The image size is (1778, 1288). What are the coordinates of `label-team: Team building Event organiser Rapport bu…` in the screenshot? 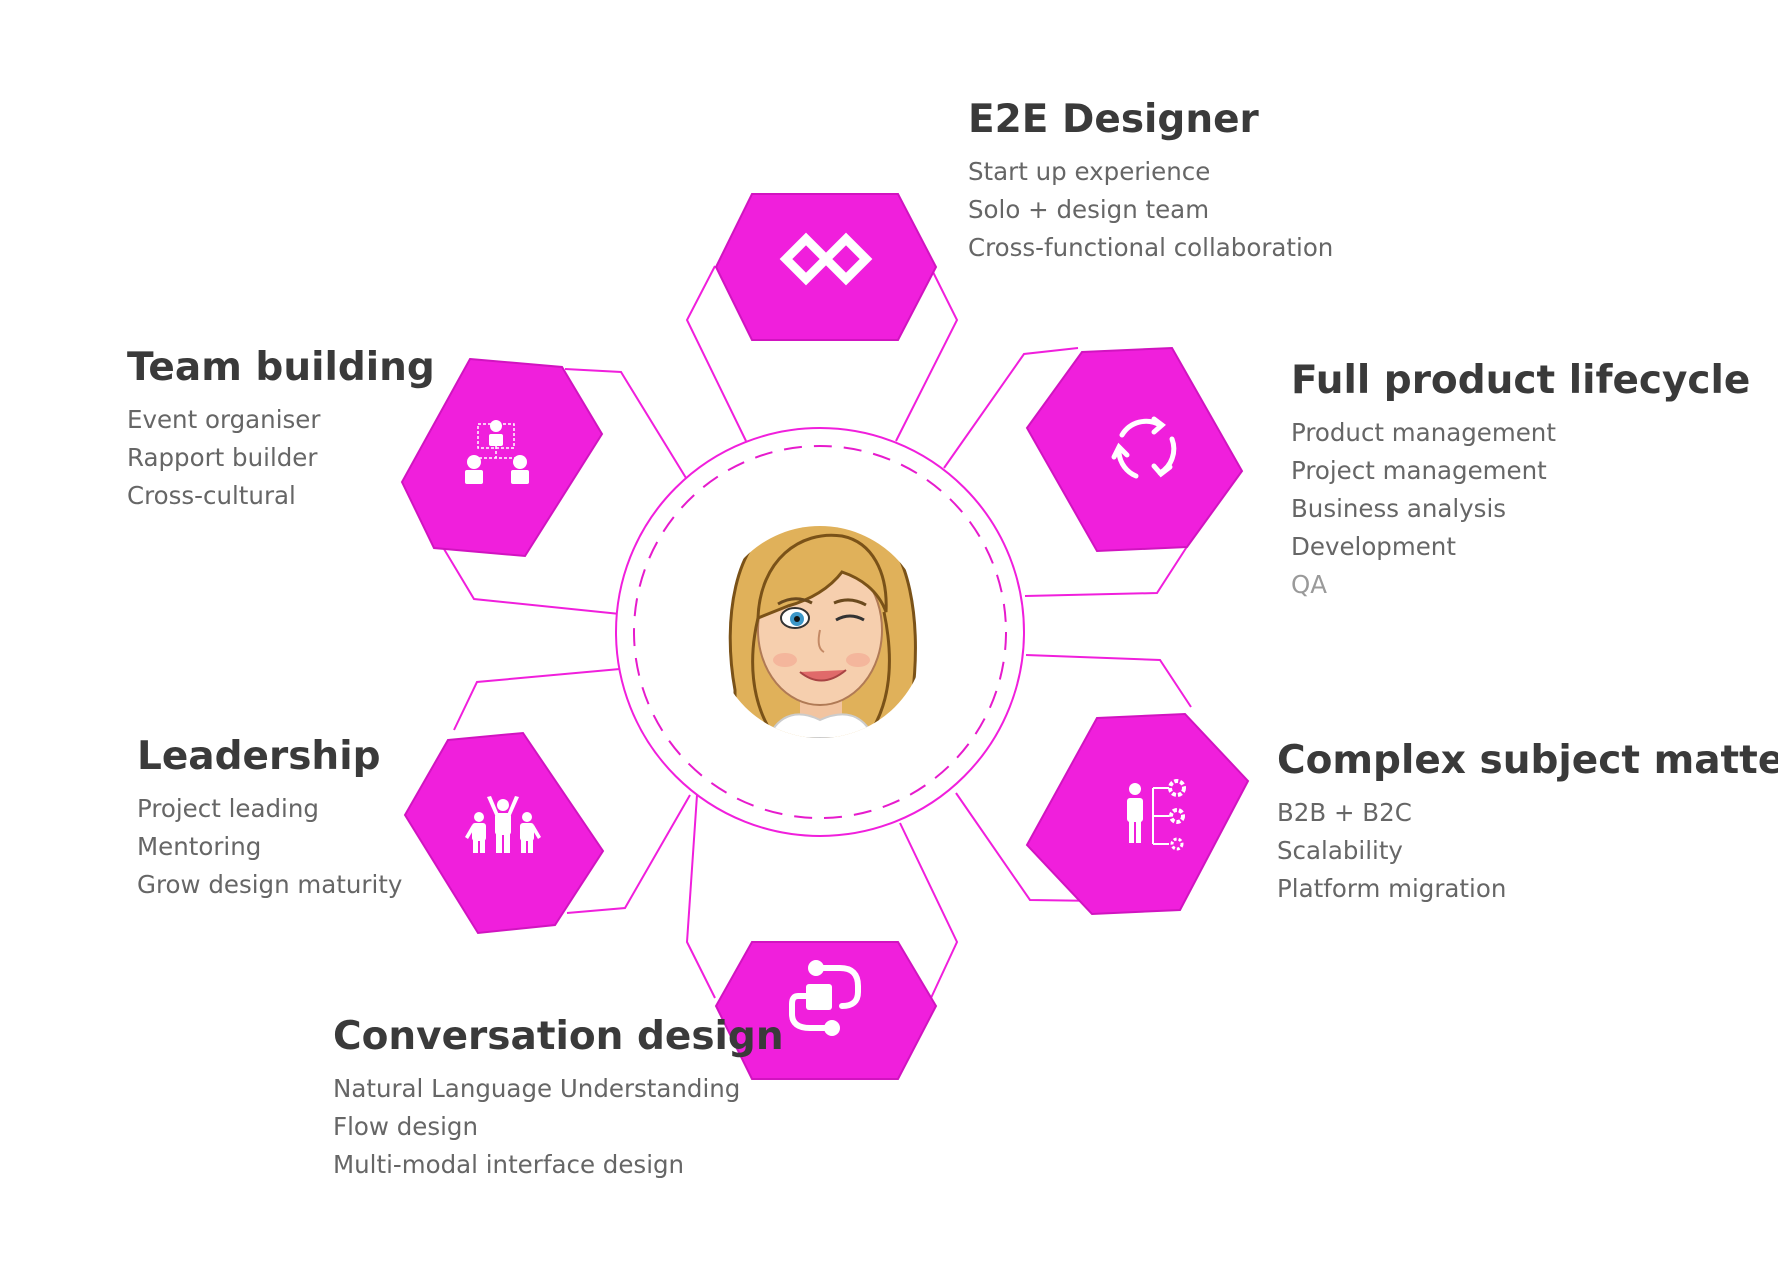 It's located at (281, 427).